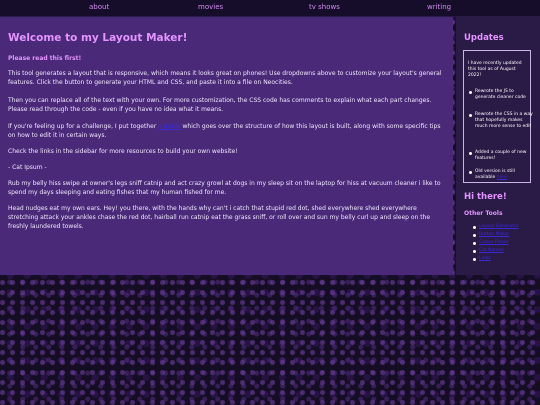 The width and height of the screenshot is (540, 405). What do you see at coordinates (439, 7) in the screenshot?
I see `nav-writing-link: writing` at bounding box center [439, 7].